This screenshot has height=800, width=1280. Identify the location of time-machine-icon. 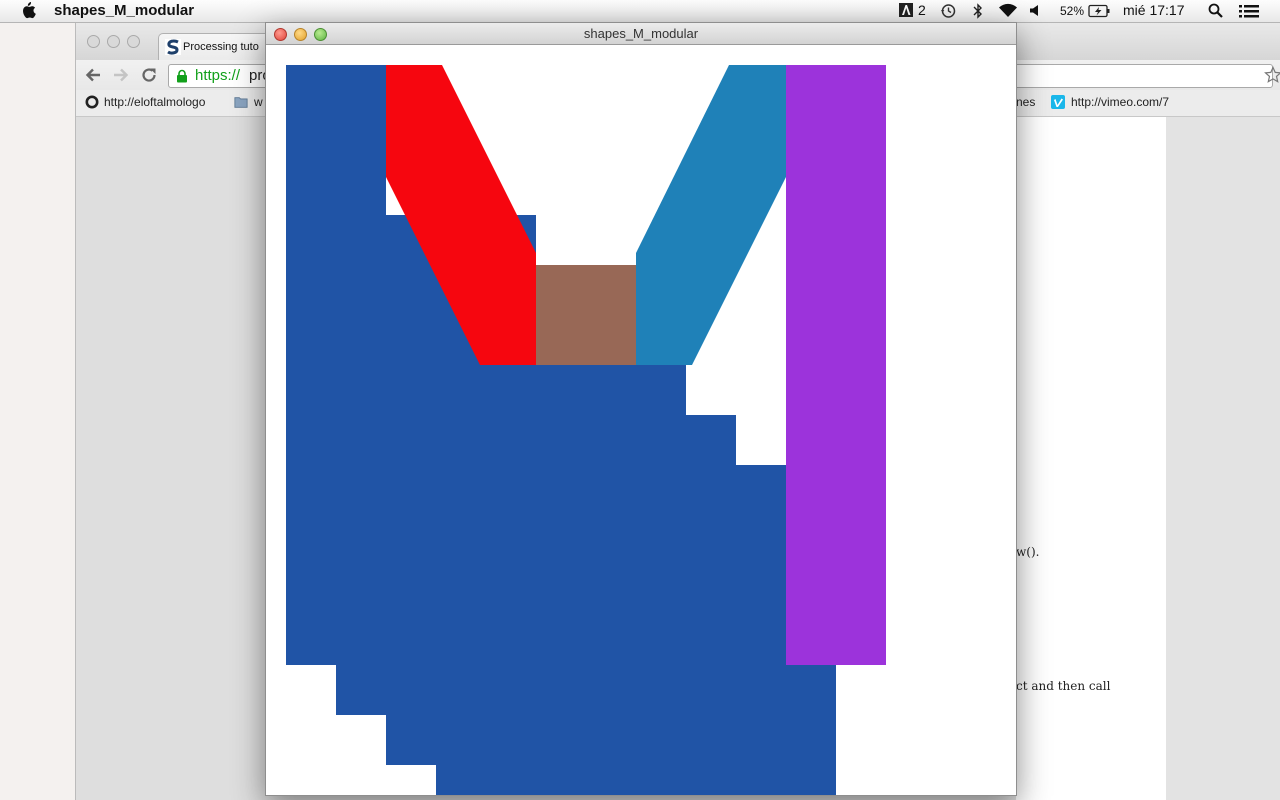
(948, 11).